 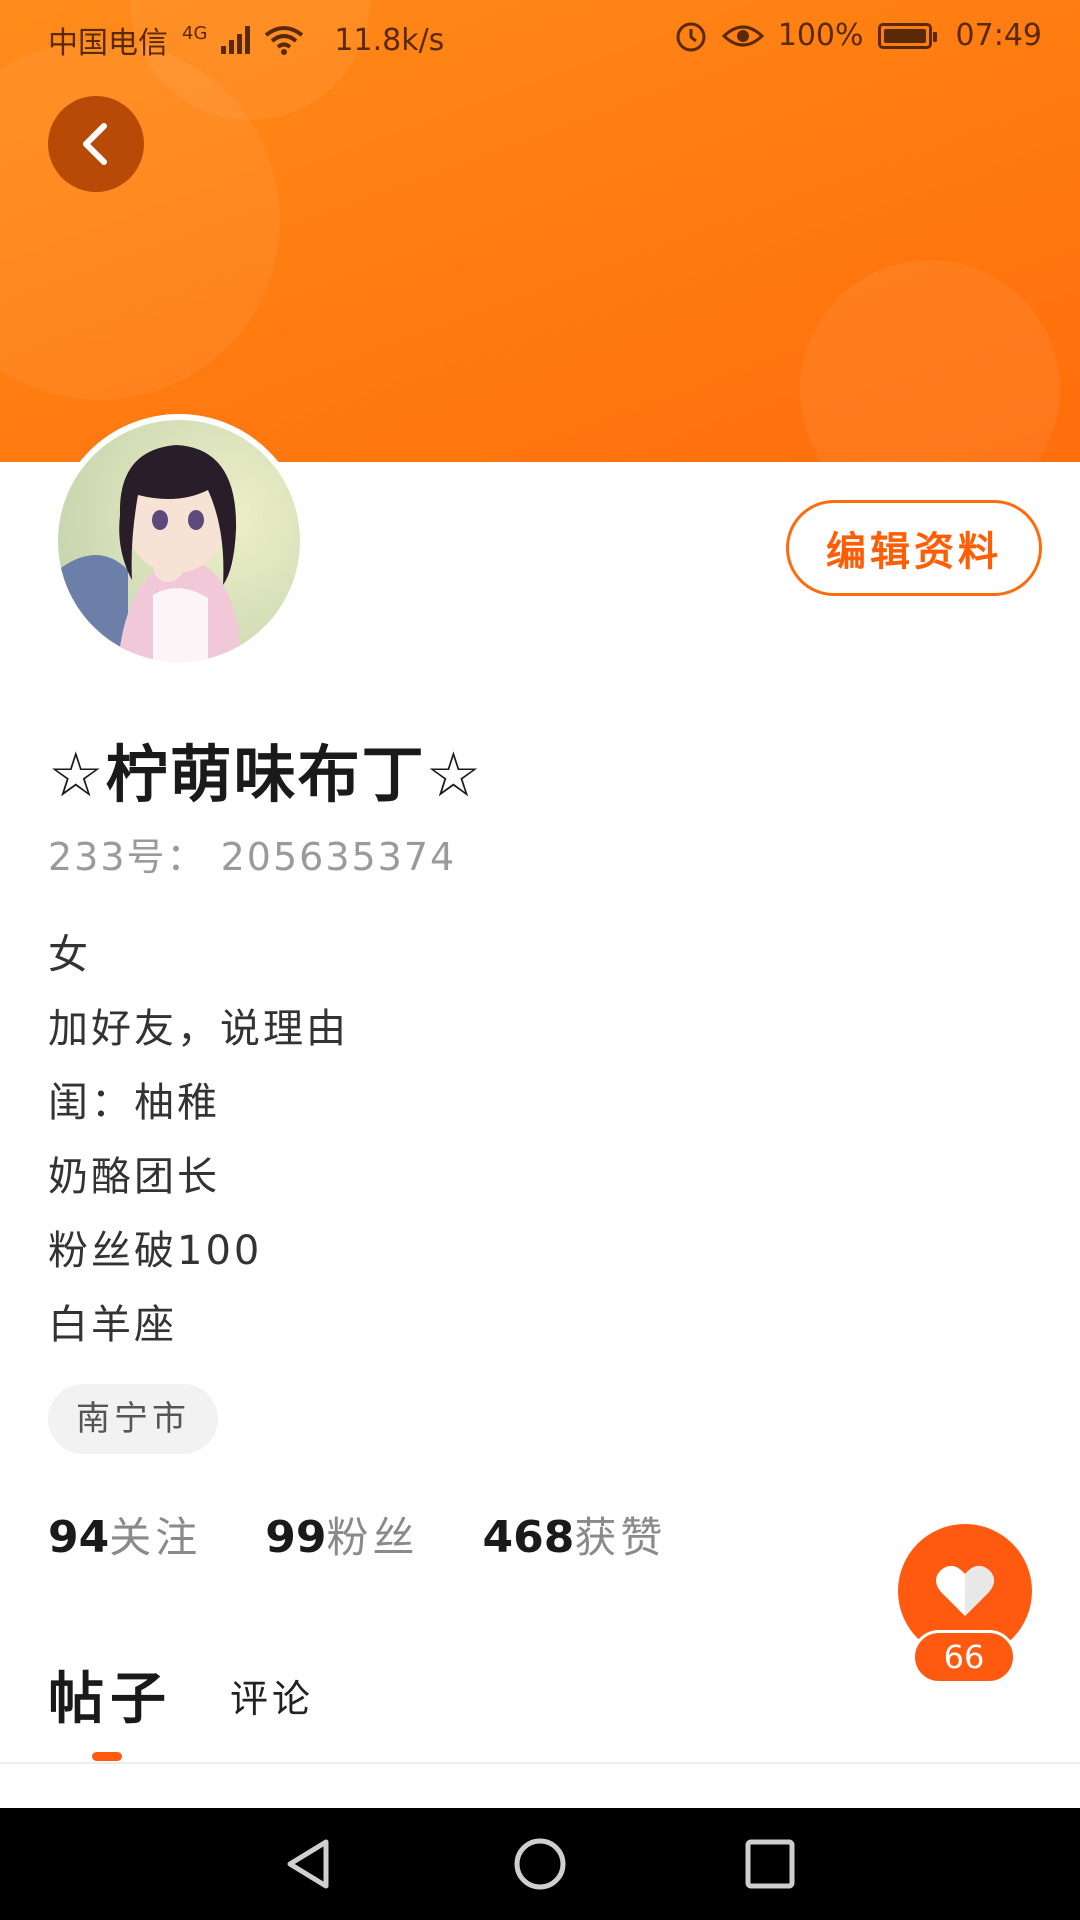 What do you see at coordinates (284, 40) in the screenshot?
I see `wifi-icon` at bounding box center [284, 40].